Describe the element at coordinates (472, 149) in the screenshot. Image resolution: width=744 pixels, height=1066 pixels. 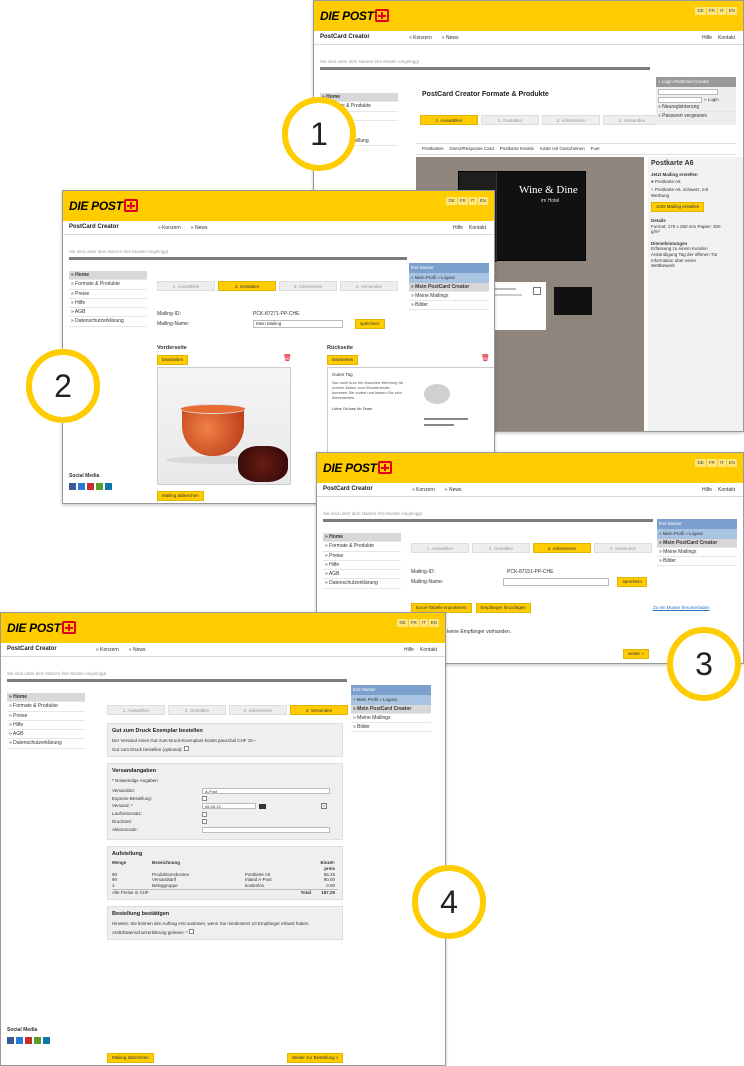
I see `filter-response: Direct/Response Card` at that location.